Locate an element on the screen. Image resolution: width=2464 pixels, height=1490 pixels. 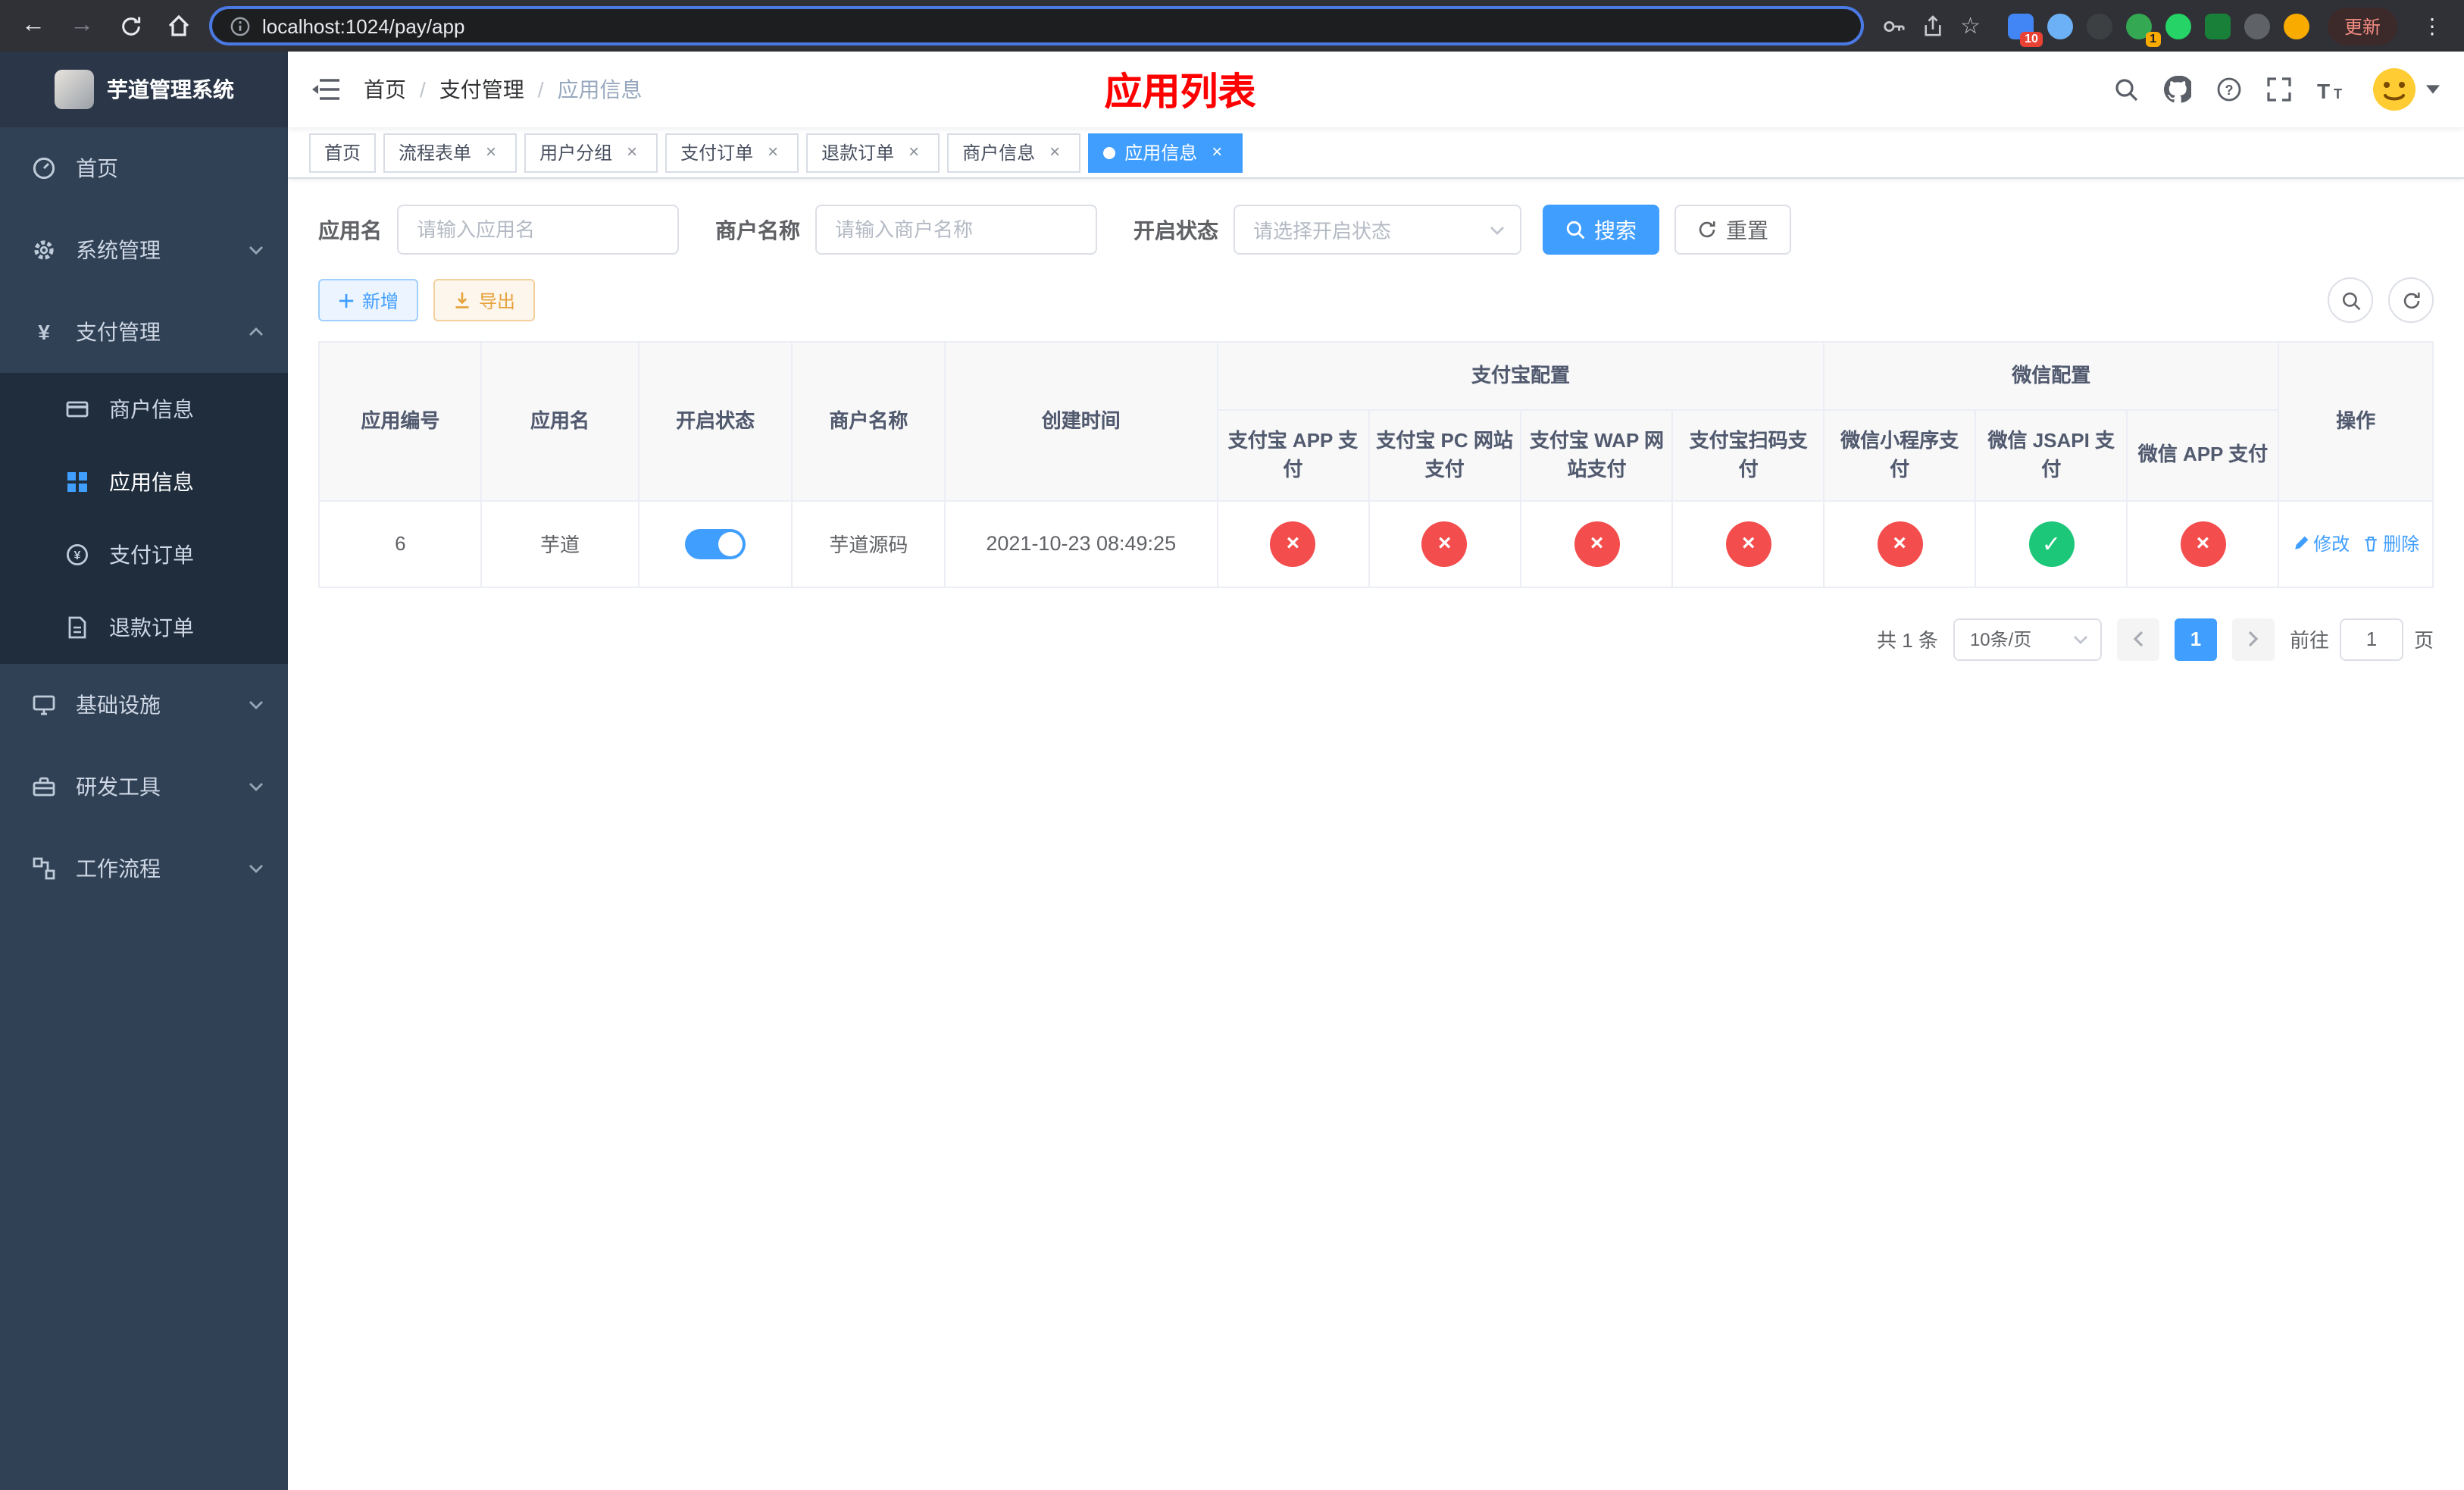
extension-icon: 10 is located at coordinates (2025, 29).